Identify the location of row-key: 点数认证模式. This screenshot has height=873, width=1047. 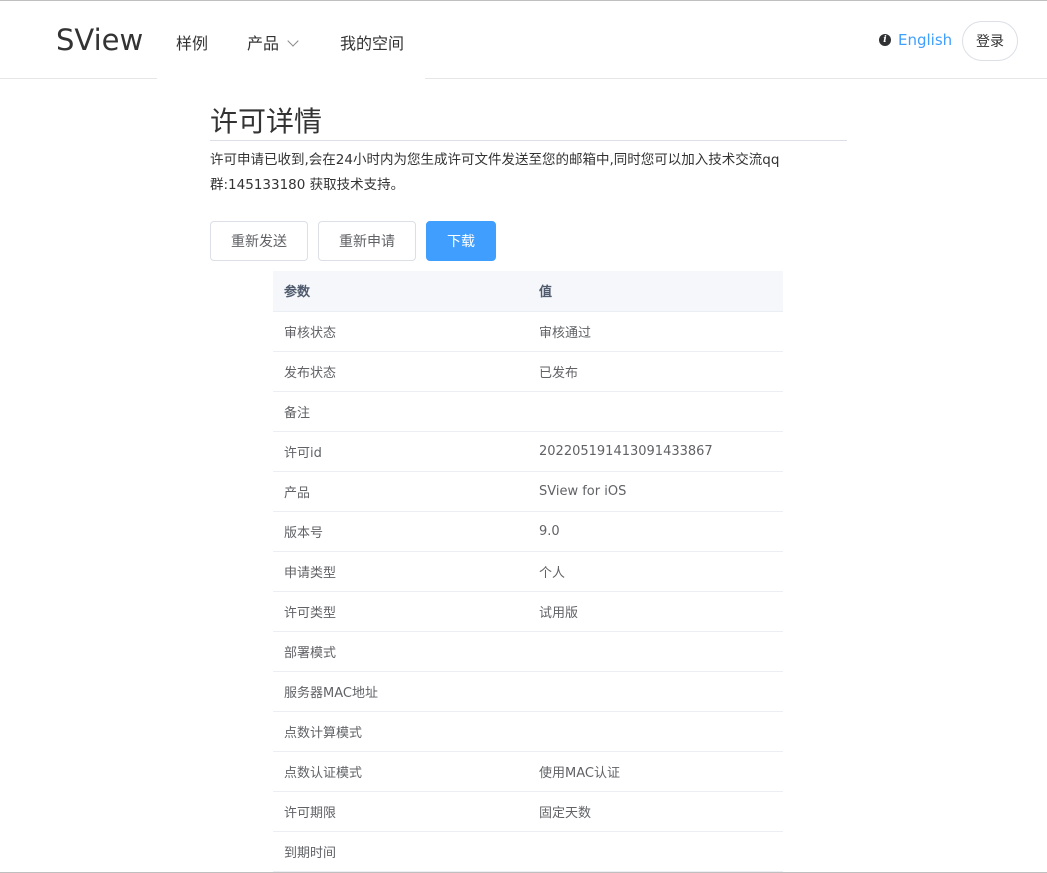
(400, 771).